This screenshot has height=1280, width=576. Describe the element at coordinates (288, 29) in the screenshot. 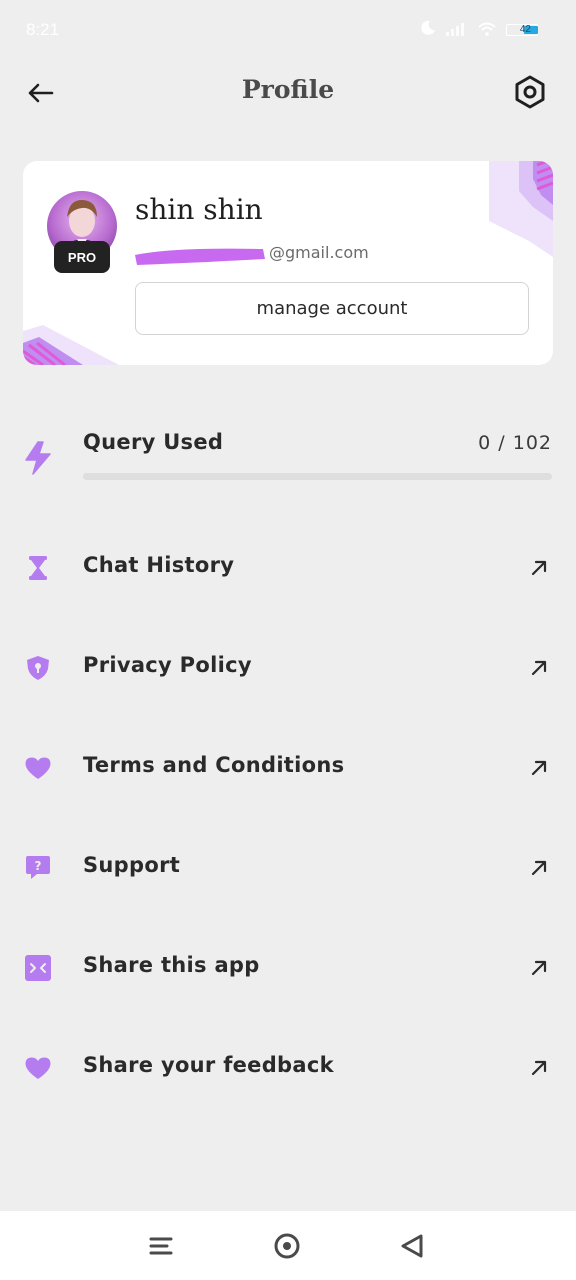

I see `status-bar: 8:21 42` at that location.